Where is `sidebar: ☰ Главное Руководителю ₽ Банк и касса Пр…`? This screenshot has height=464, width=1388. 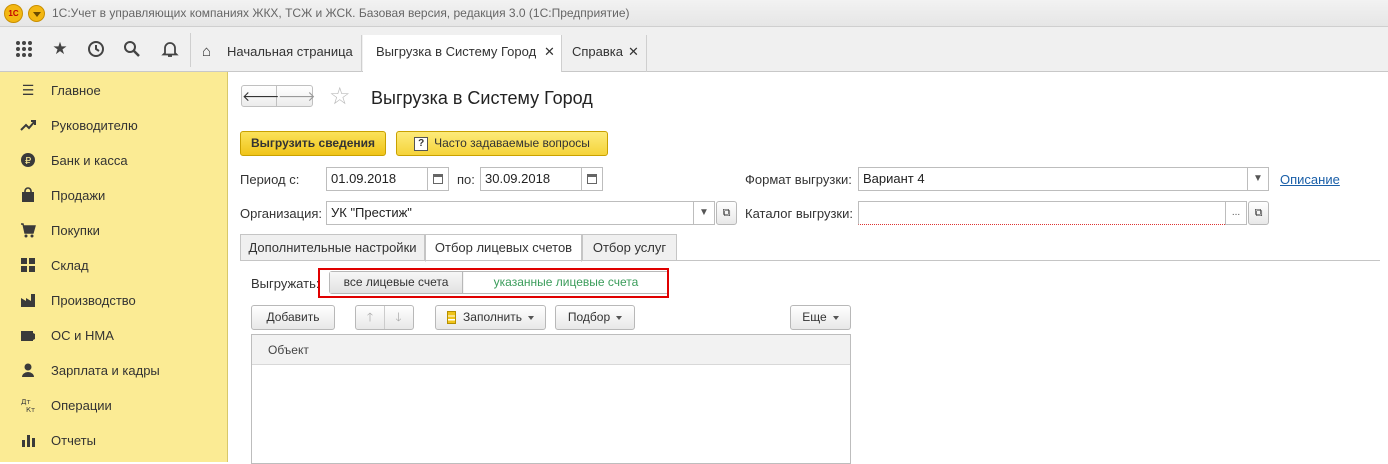
sidebar: ☰ Главное Руководителю ₽ Банк и касса Пр… is located at coordinates (114, 267).